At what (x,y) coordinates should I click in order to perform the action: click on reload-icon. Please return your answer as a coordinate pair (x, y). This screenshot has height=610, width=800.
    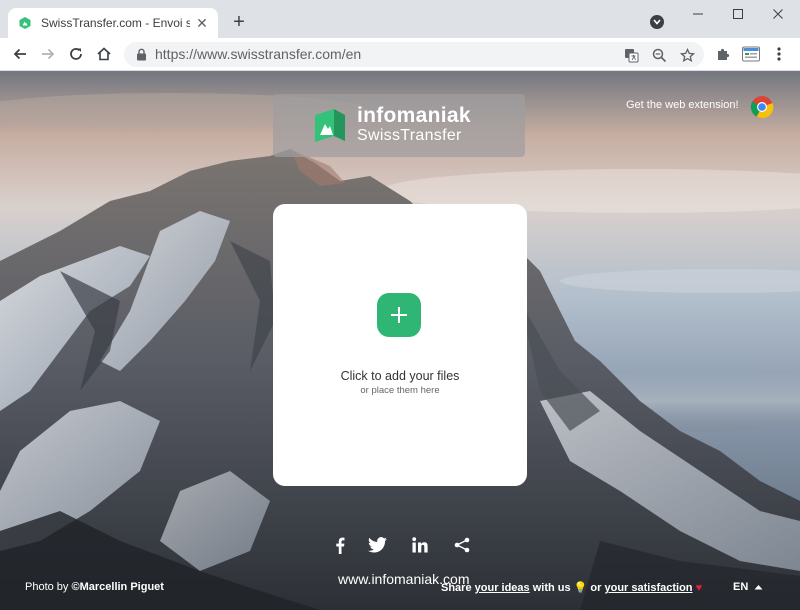
    Looking at the image, I should click on (76, 54).